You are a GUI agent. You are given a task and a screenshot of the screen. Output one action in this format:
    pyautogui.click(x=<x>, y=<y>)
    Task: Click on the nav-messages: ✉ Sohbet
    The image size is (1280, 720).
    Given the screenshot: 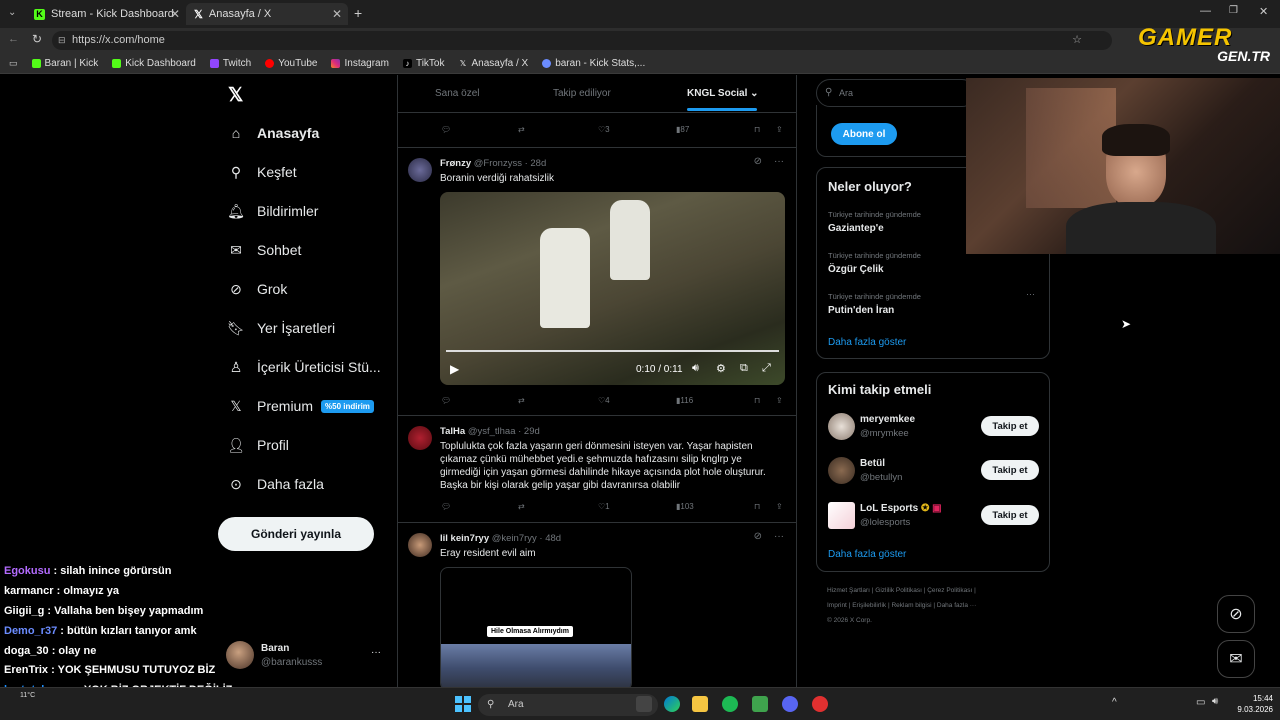 What is the action you would take?
    pyautogui.click(x=264, y=250)
    